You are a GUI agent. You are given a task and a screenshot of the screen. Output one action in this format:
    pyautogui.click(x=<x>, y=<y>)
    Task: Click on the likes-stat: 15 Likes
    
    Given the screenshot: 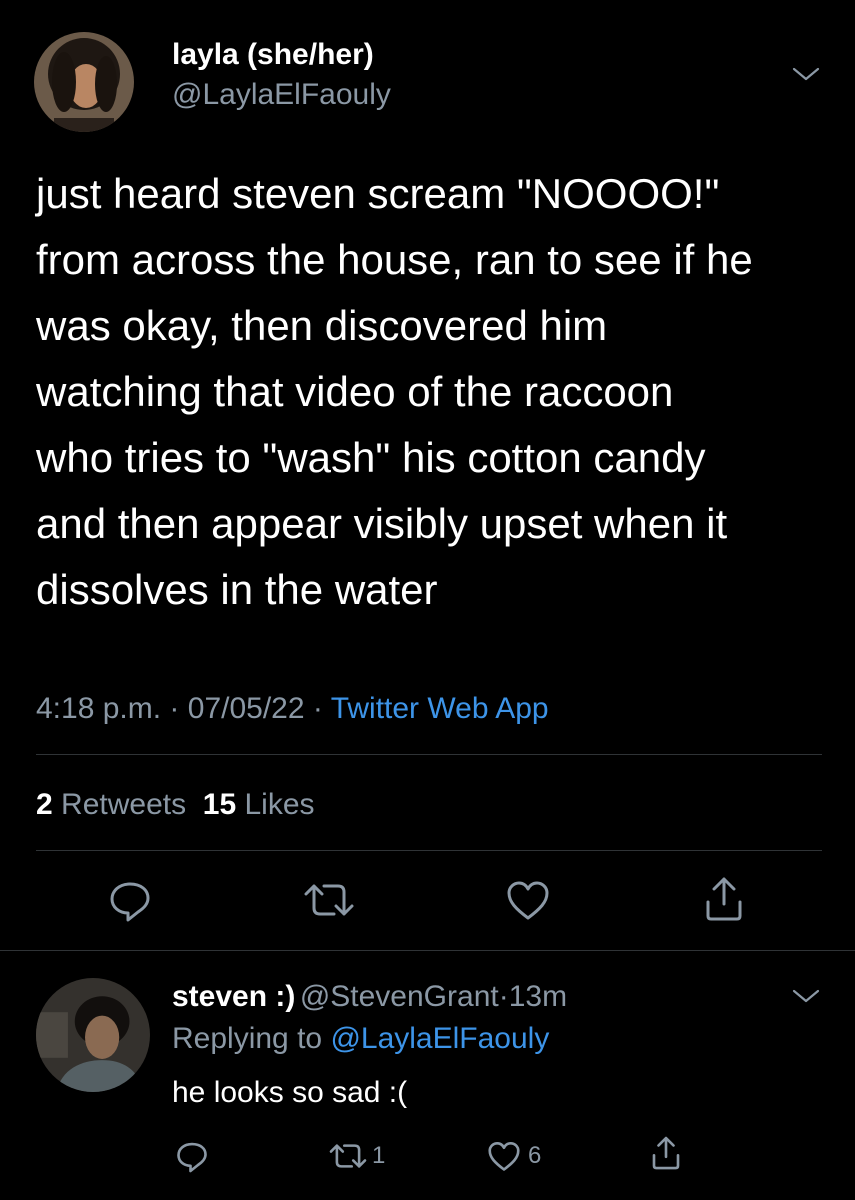 What is the action you would take?
    pyautogui.click(x=259, y=804)
    